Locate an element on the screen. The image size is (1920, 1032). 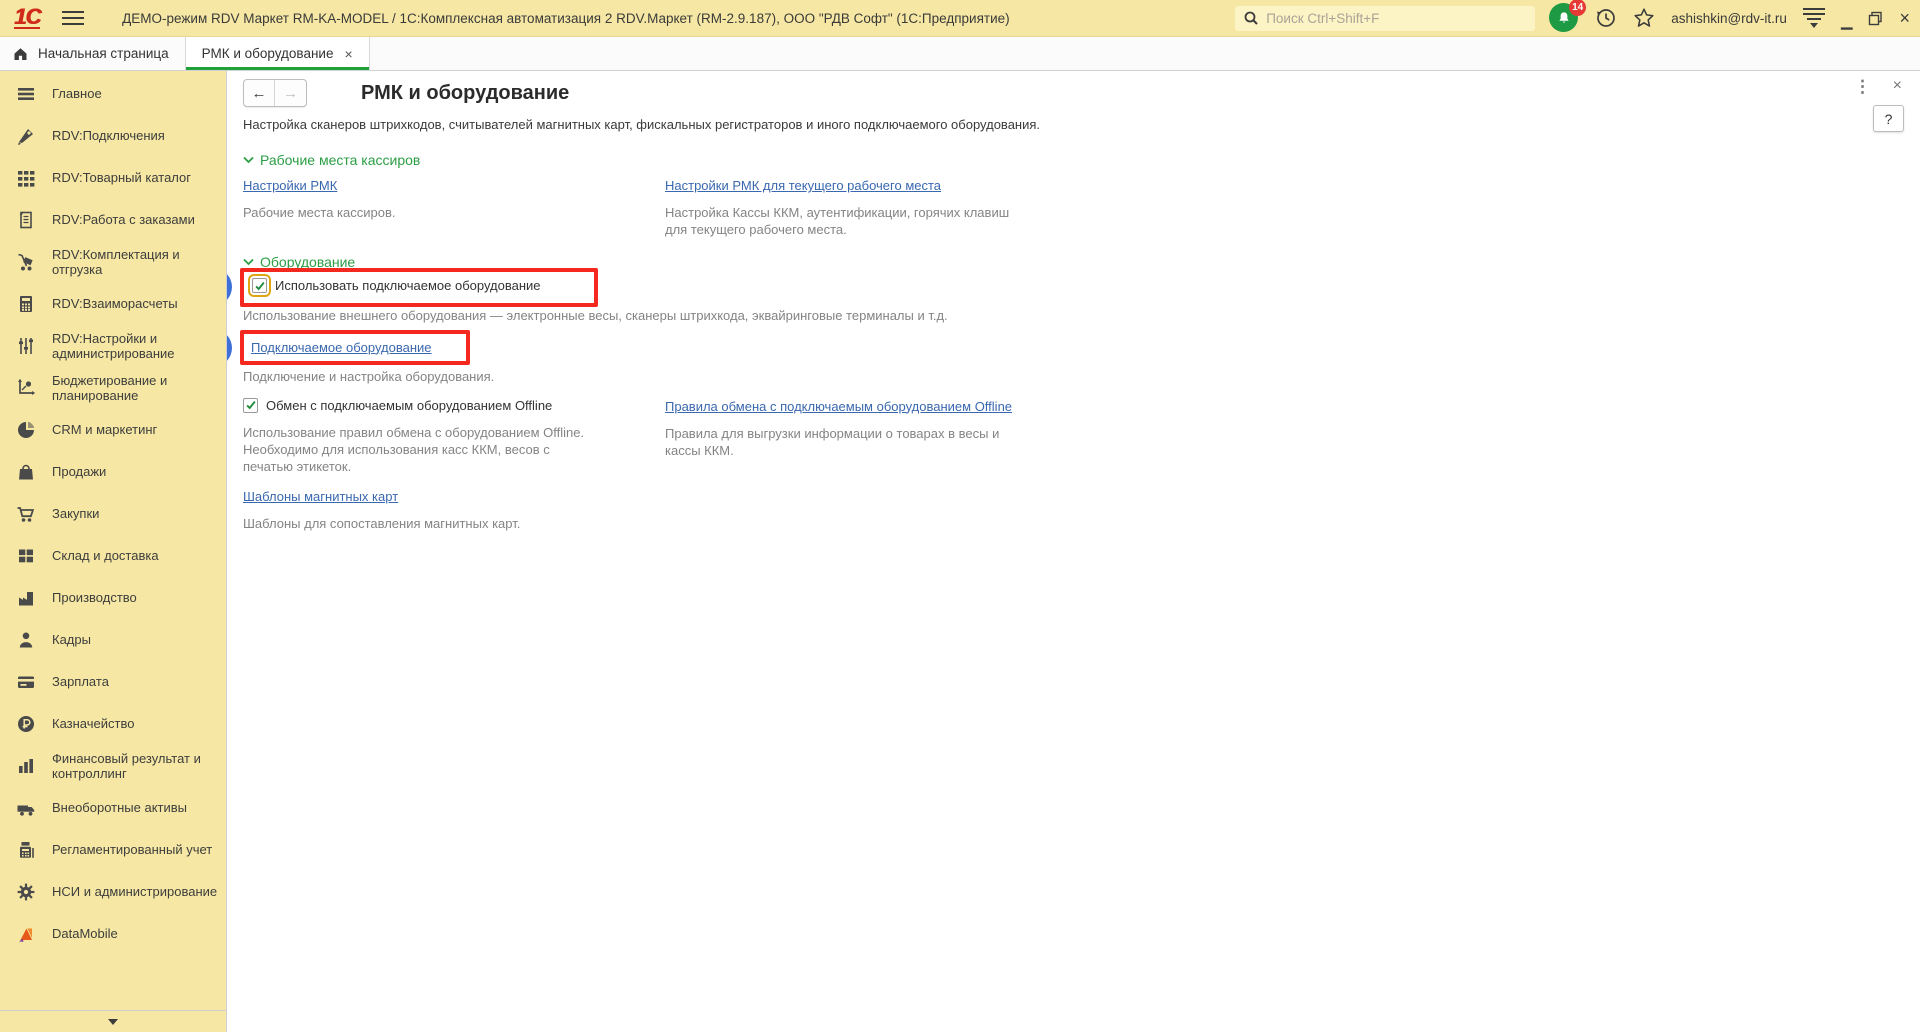
use-equipment-checkbox: Использовать подключаемое оборудование is located at coordinates (394, 285).